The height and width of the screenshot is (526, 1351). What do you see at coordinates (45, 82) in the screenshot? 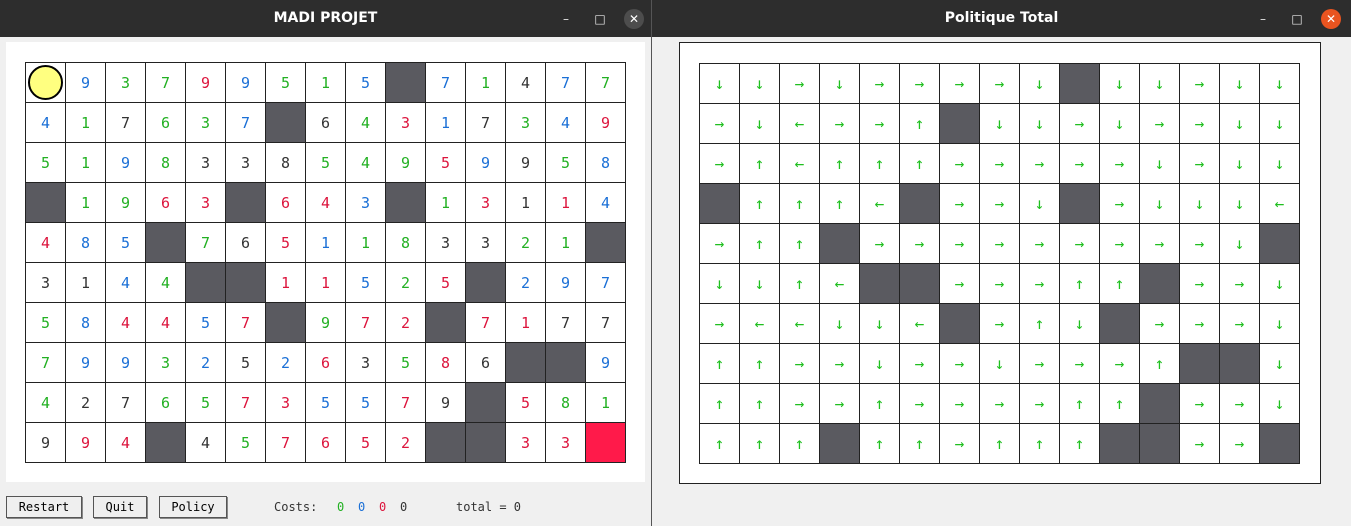
I see `agent-cell` at bounding box center [45, 82].